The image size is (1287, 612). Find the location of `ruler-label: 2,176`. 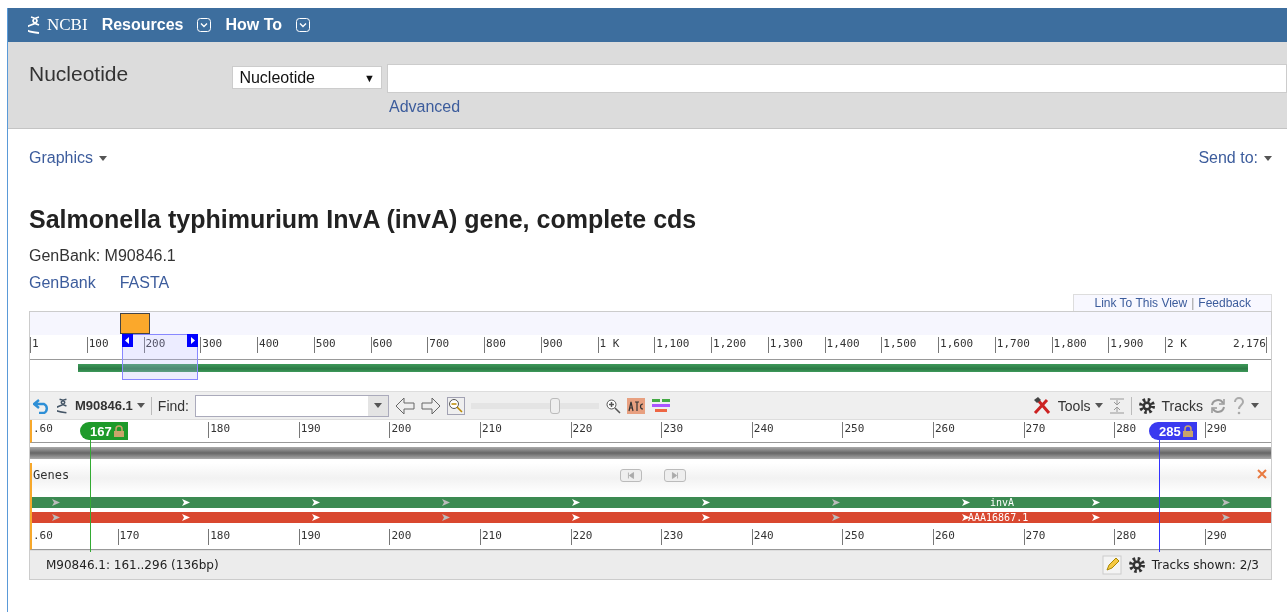

ruler-label: 2,176 is located at coordinates (1249, 345).